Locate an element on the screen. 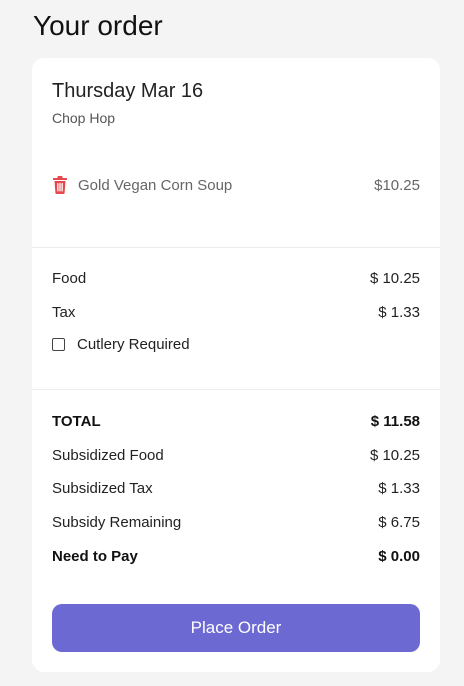 This screenshot has width=464, height=686. need-to-pay-value: $ 0.00 is located at coordinates (399, 556).